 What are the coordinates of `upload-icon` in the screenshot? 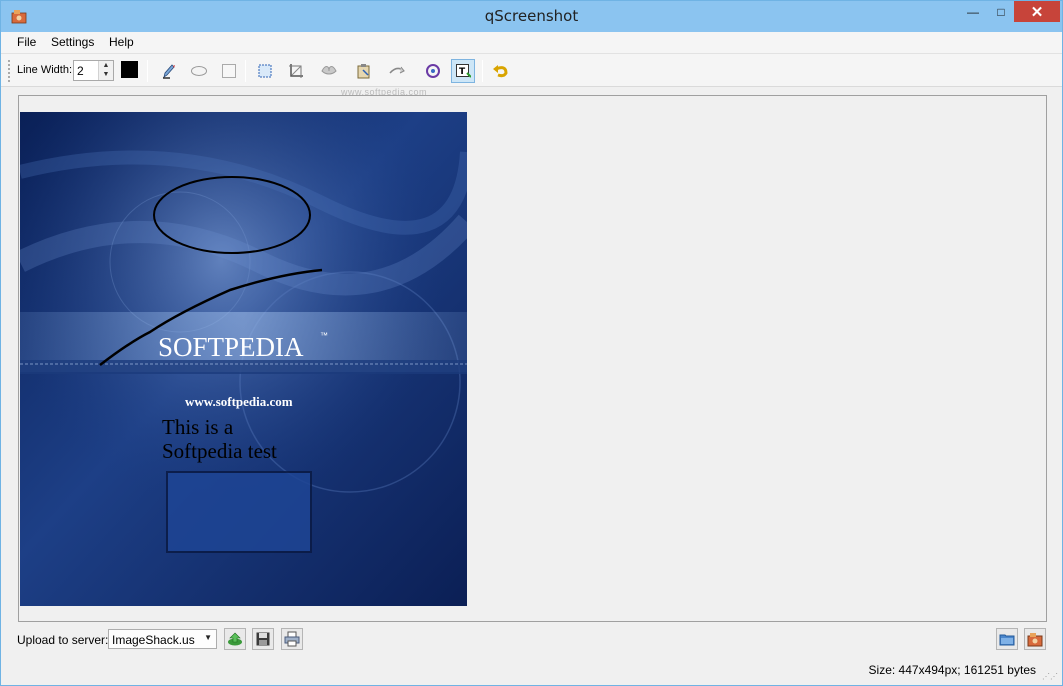 It's located at (235, 639).